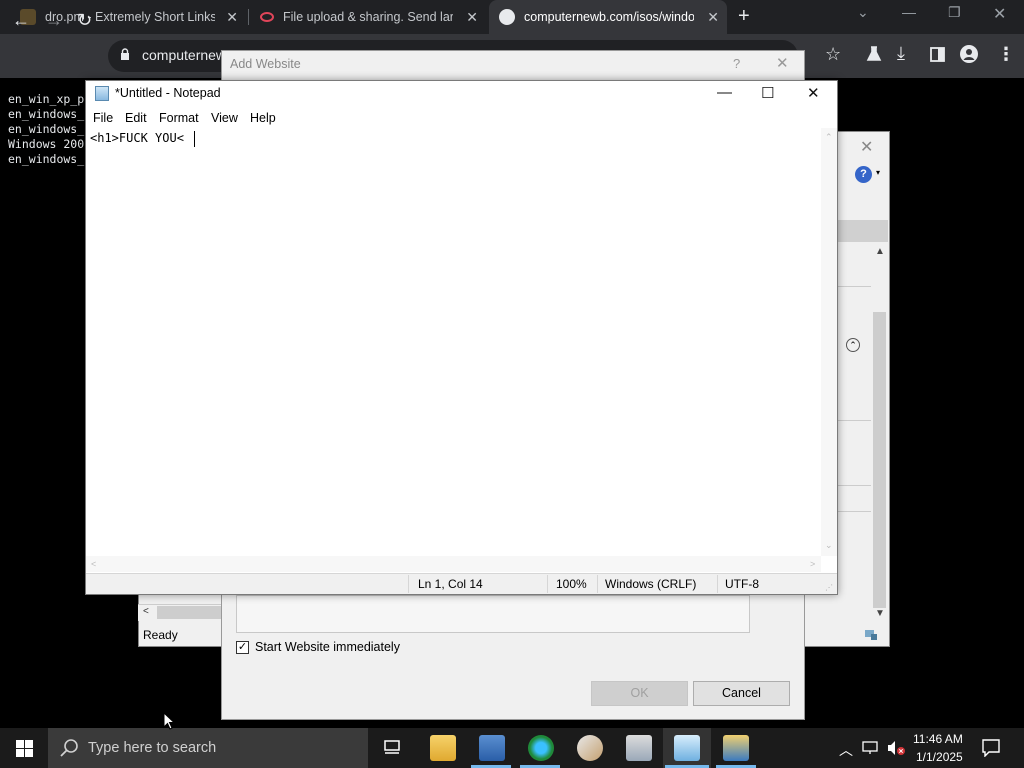 The height and width of the screenshot is (768, 1024). What do you see at coordinates (590, 748) in the screenshot?
I see `paint-icon` at bounding box center [590, 748].